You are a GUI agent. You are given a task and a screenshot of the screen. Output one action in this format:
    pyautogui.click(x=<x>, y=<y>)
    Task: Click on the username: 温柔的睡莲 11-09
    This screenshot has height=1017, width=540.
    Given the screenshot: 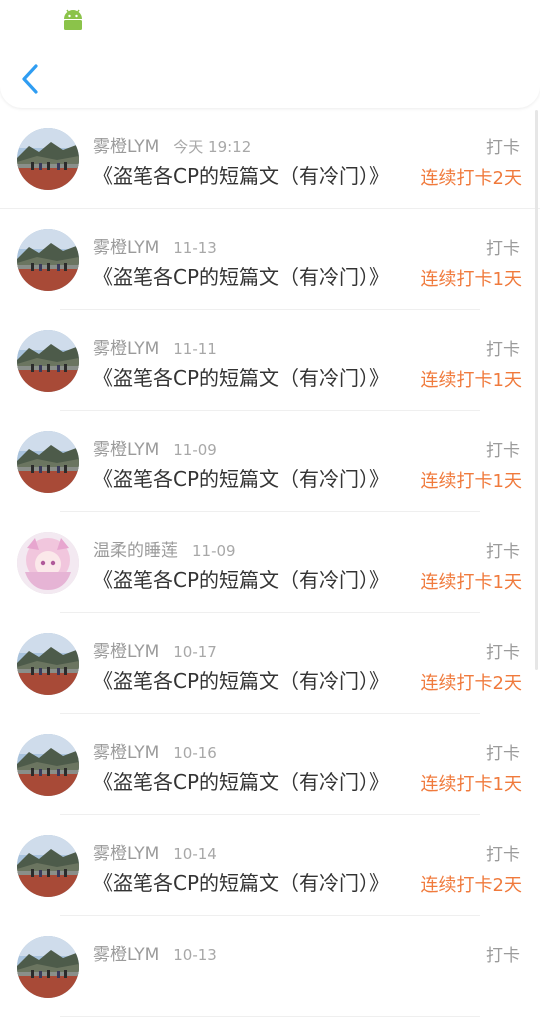 What is the action you would take?
    pyautogui.click(x=164, y=548)
    